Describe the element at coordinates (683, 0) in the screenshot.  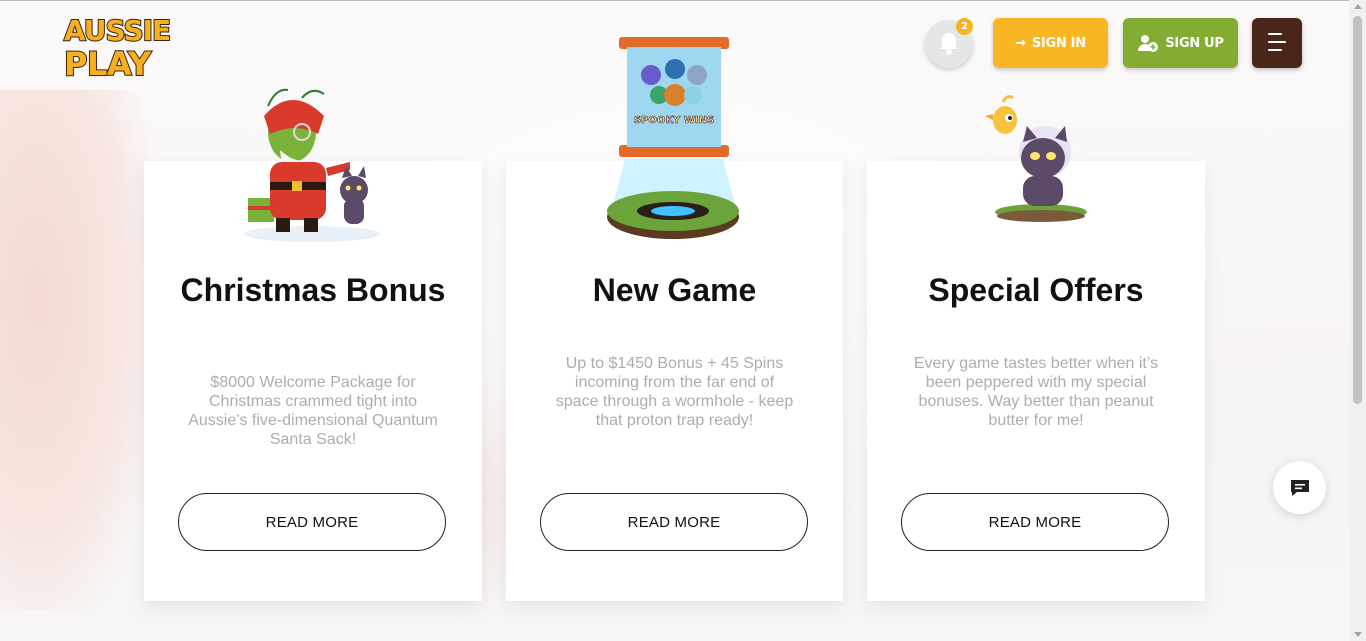
I see `top-border` at that location.